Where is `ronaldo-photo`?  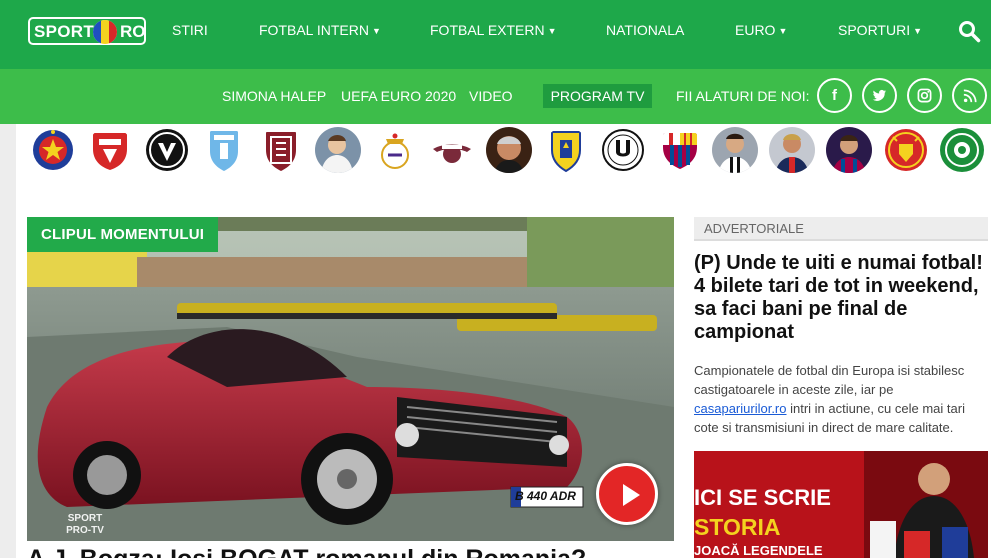
ronaldo-photo is located at coordinates (735, 150).